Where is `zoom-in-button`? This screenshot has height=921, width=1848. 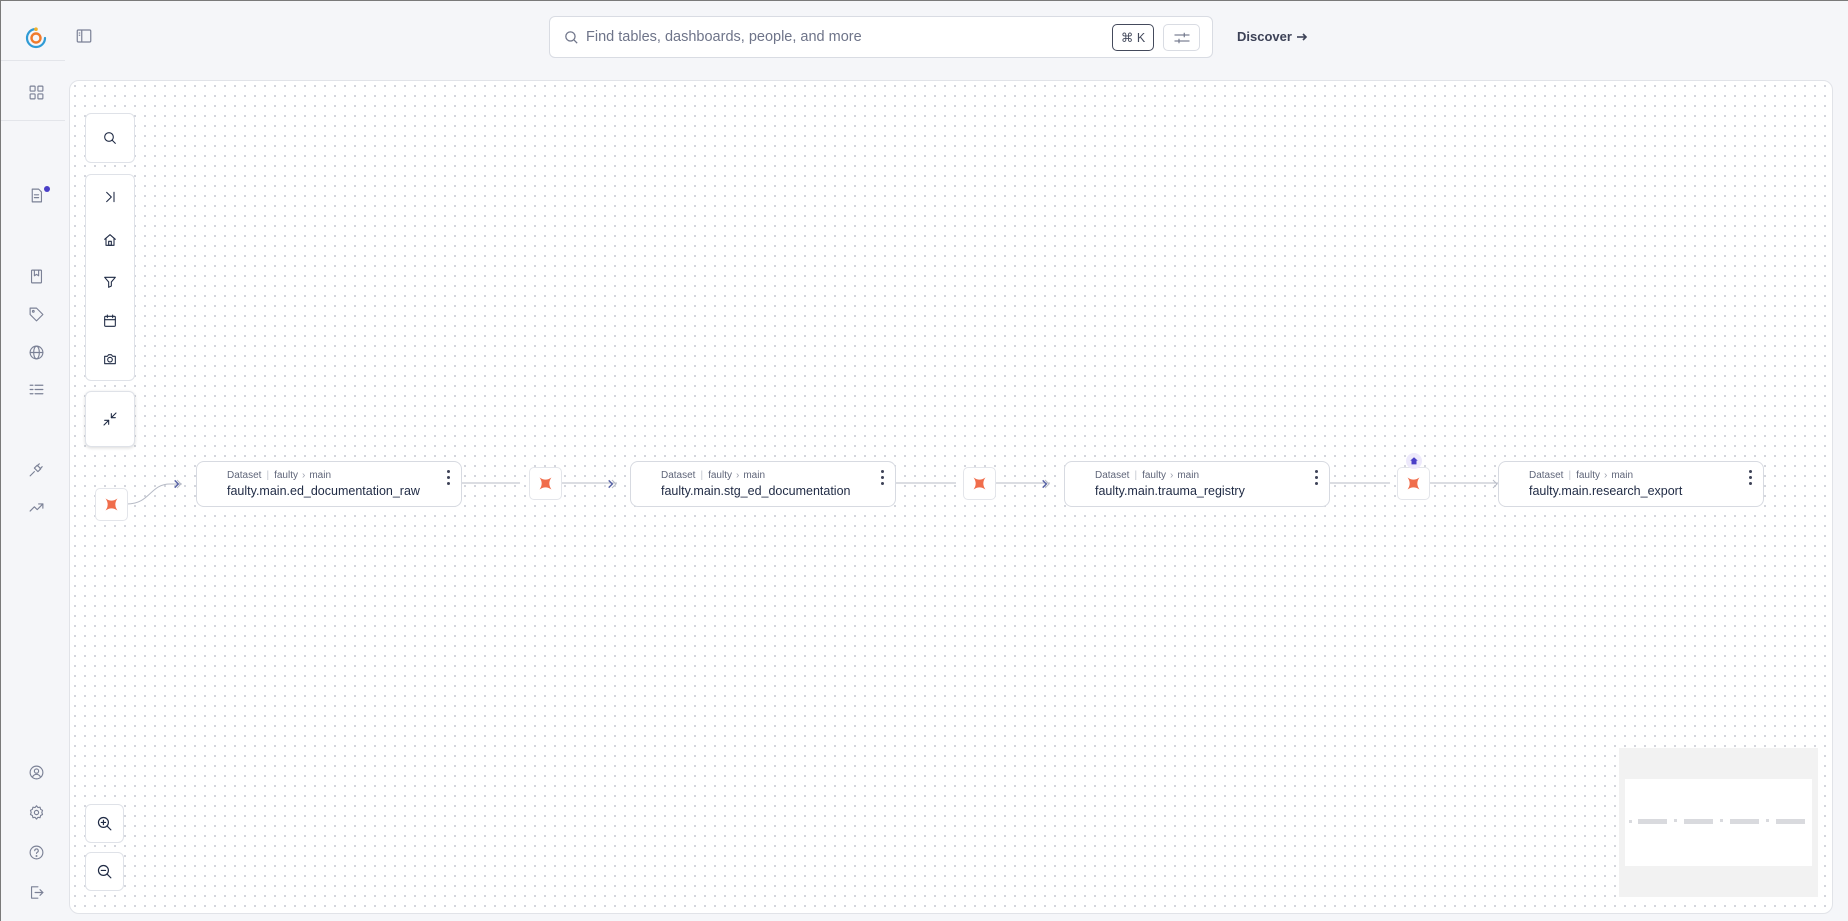 zoom-in-button is located at coordinates (104, 823).